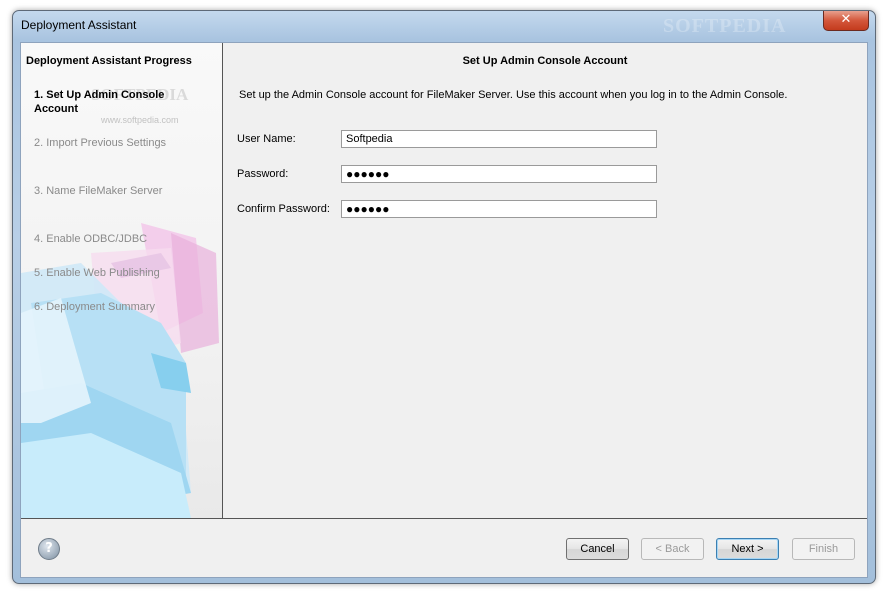 Image resolution: width=892 pixels, height=602 pixels. I want to click on step-4-odbc-jdbc: 4. Enable ODBC/JDBC, so click(91, 239).